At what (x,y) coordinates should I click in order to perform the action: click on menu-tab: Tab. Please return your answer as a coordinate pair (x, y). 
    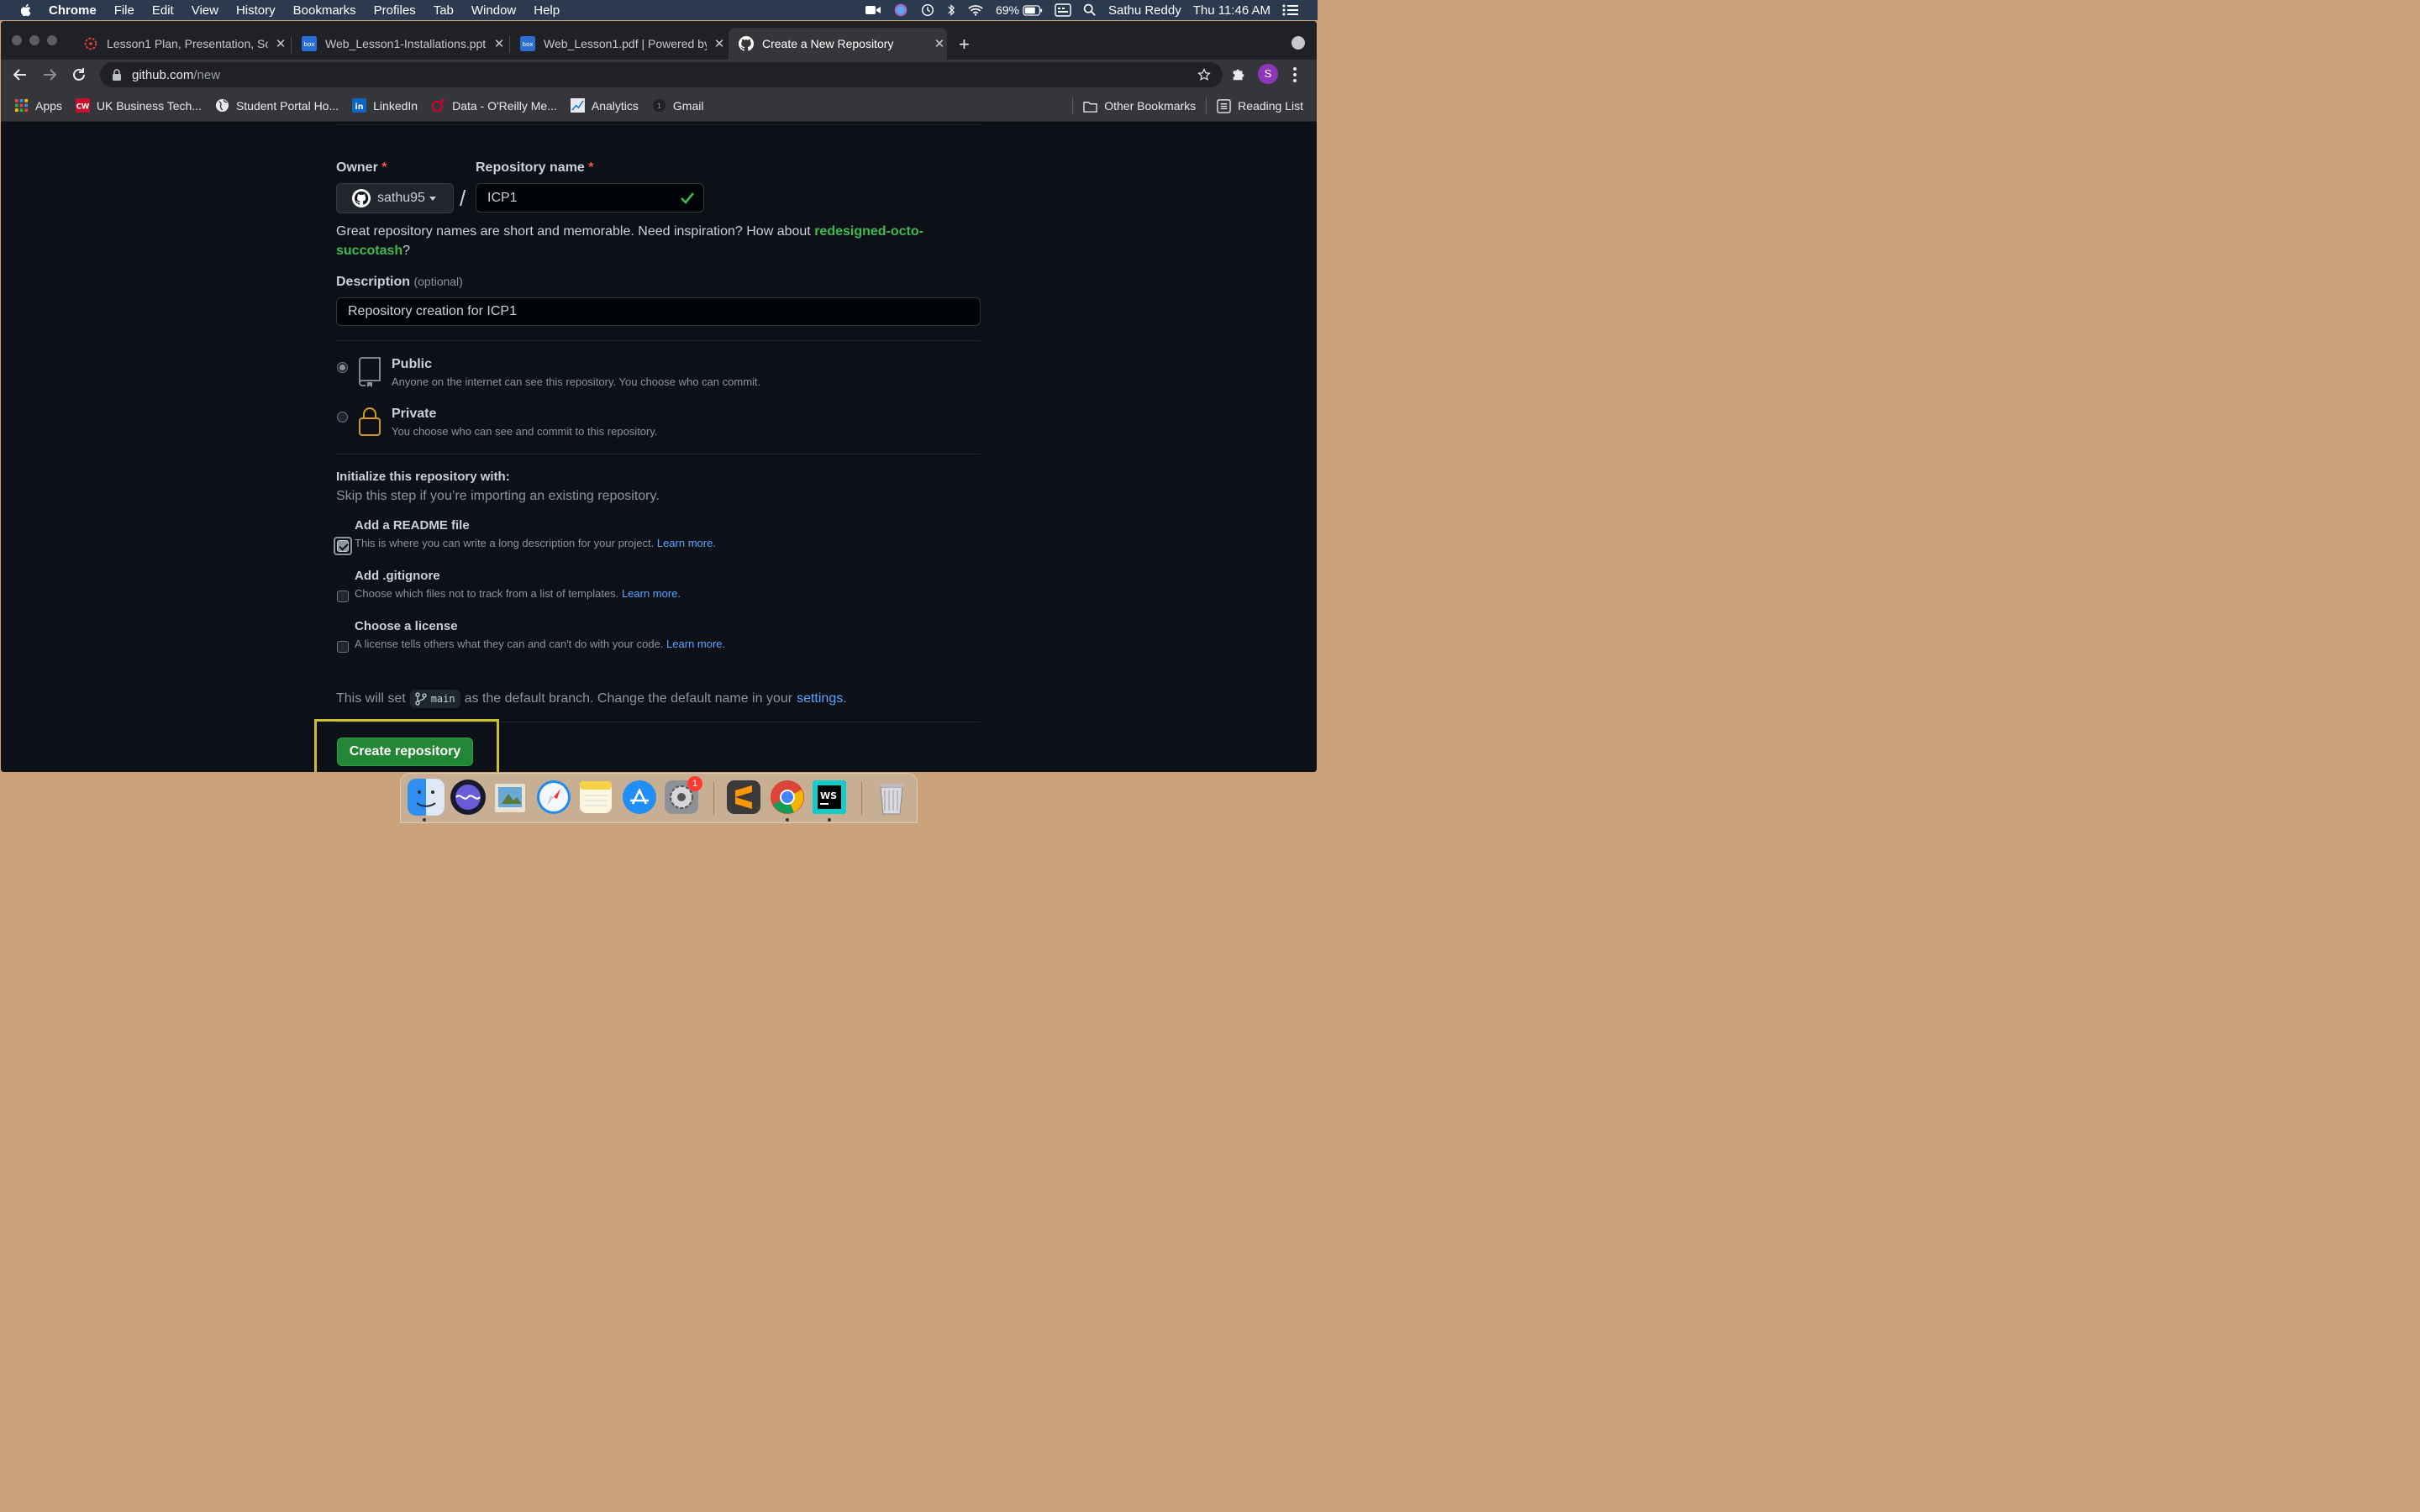
    Looking at the image, I should click on (444, 10).